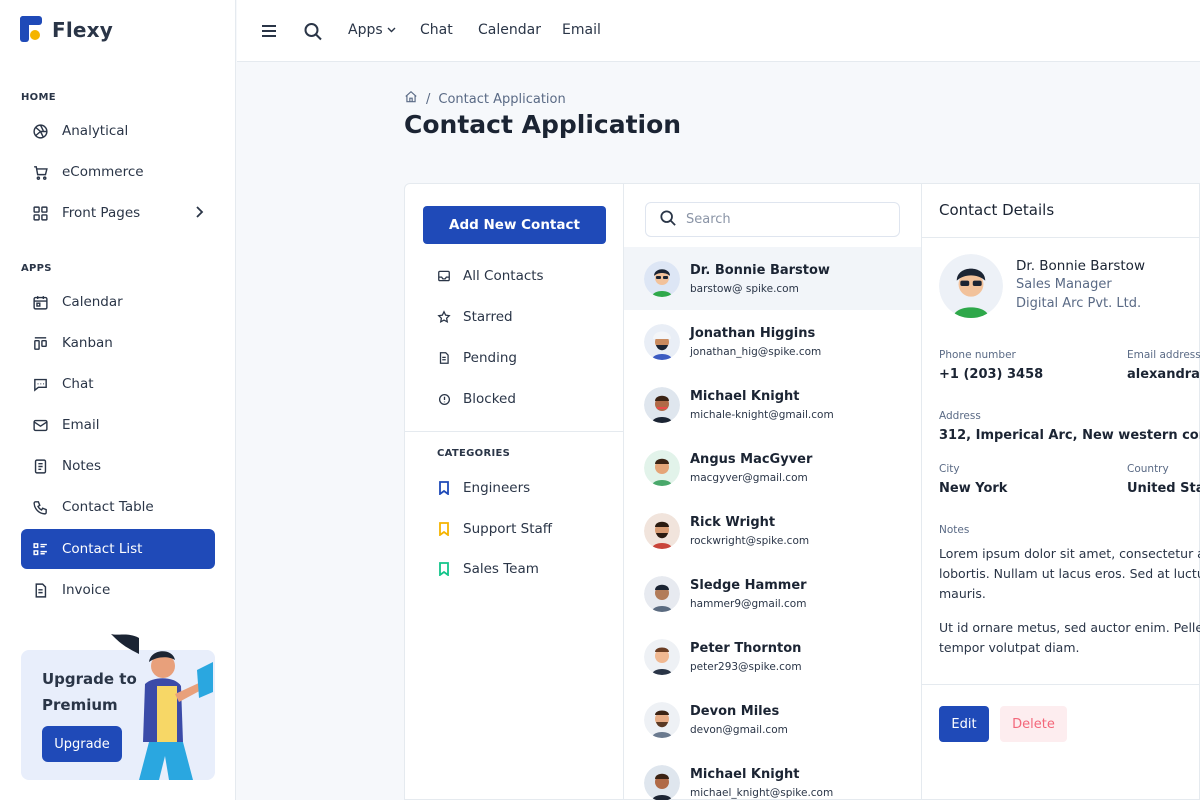 This screenshot has height=800, width=1200. I want to click on filter-label: All Contacts, so click(503, 276).